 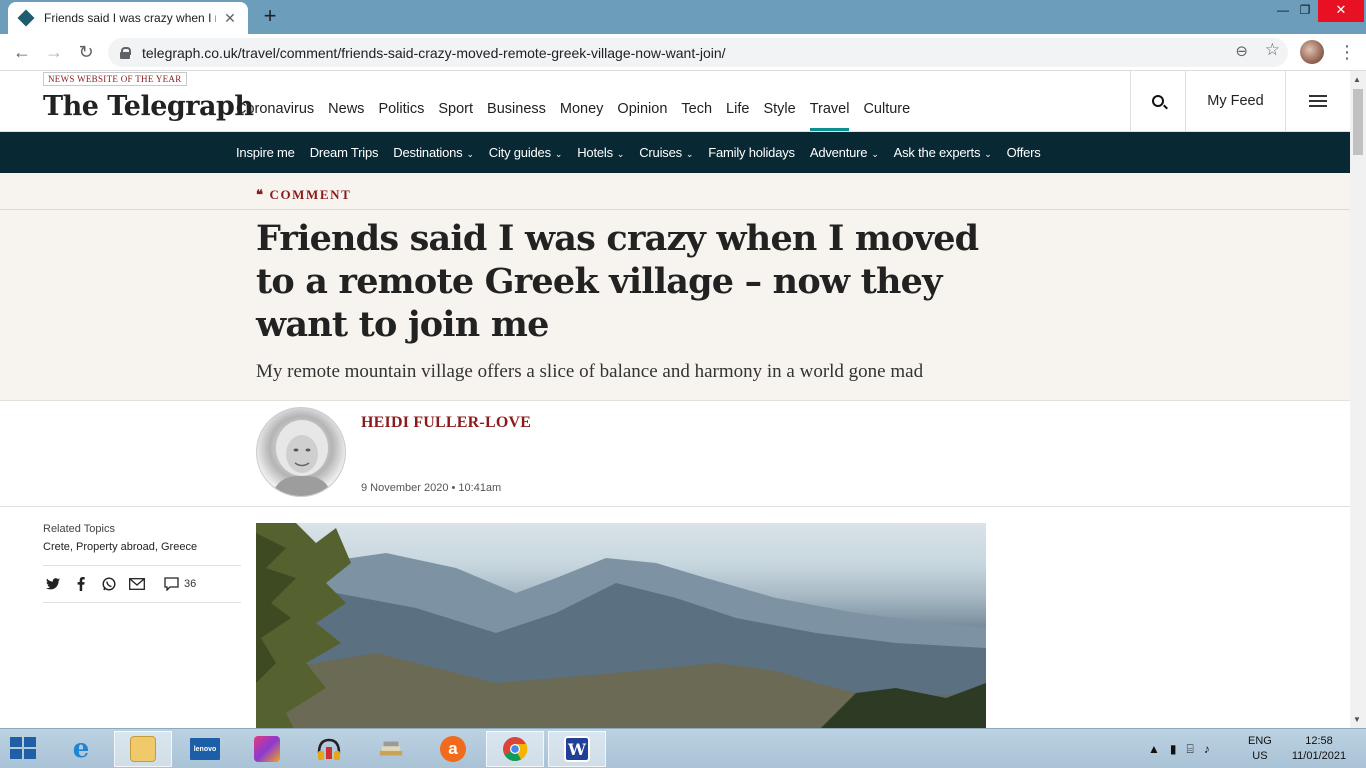 I want to click on back-button: ←, so click(x=22, y=52).